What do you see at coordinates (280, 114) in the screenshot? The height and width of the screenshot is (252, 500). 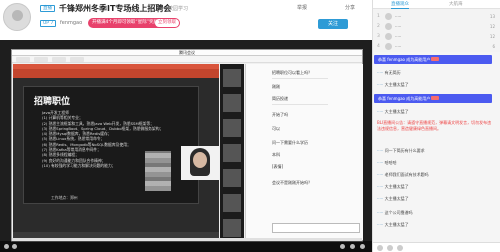 I see `meeting-chat-message: 开始了吗` at bounding box center [280, 114].